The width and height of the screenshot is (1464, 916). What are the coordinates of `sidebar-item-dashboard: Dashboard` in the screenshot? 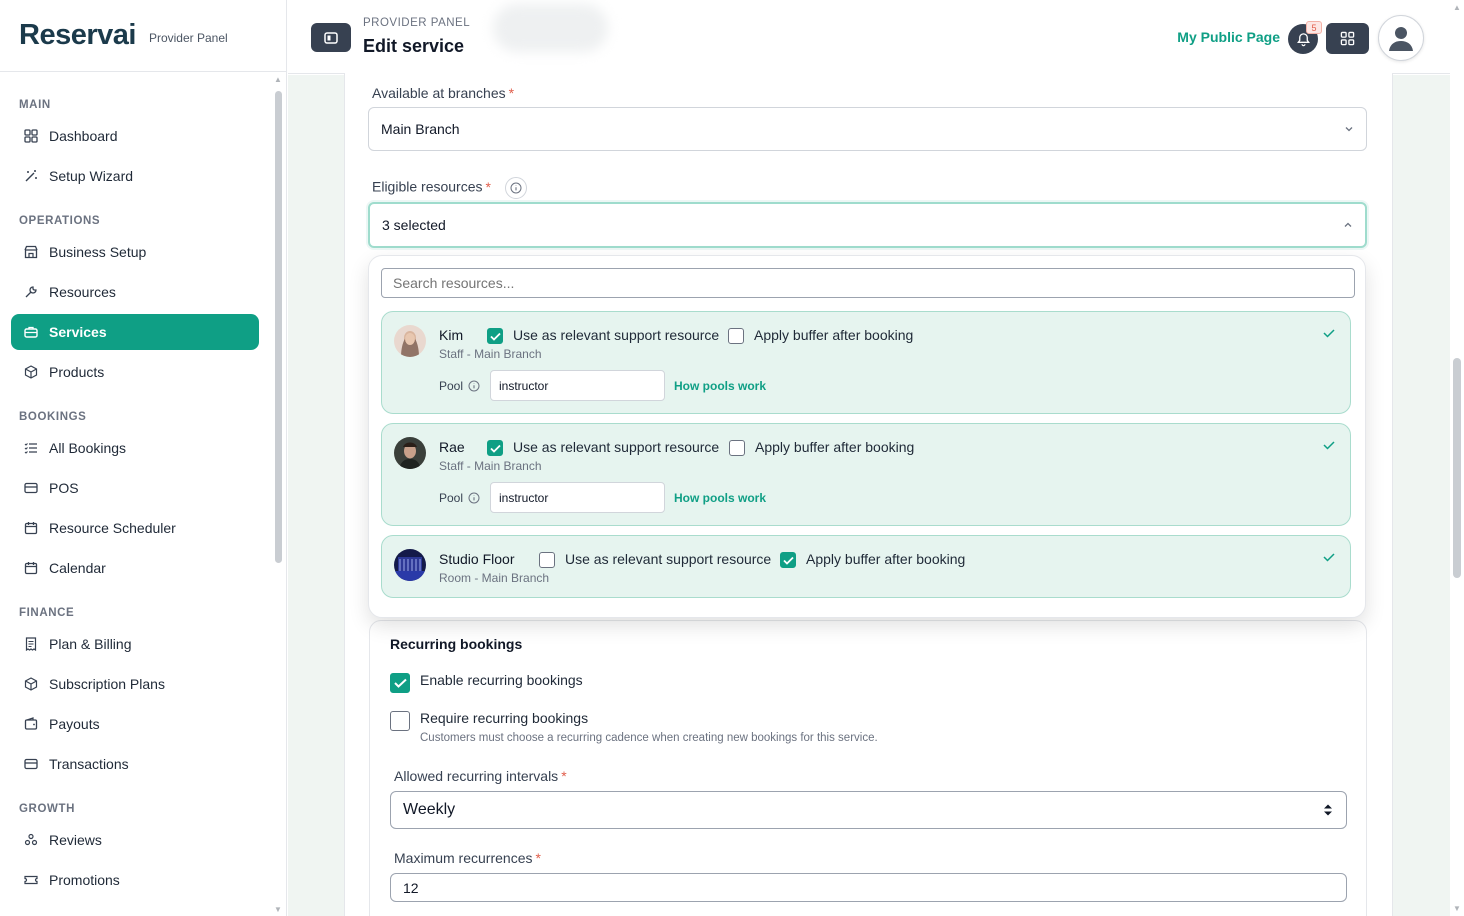 It's located at (135, 136).